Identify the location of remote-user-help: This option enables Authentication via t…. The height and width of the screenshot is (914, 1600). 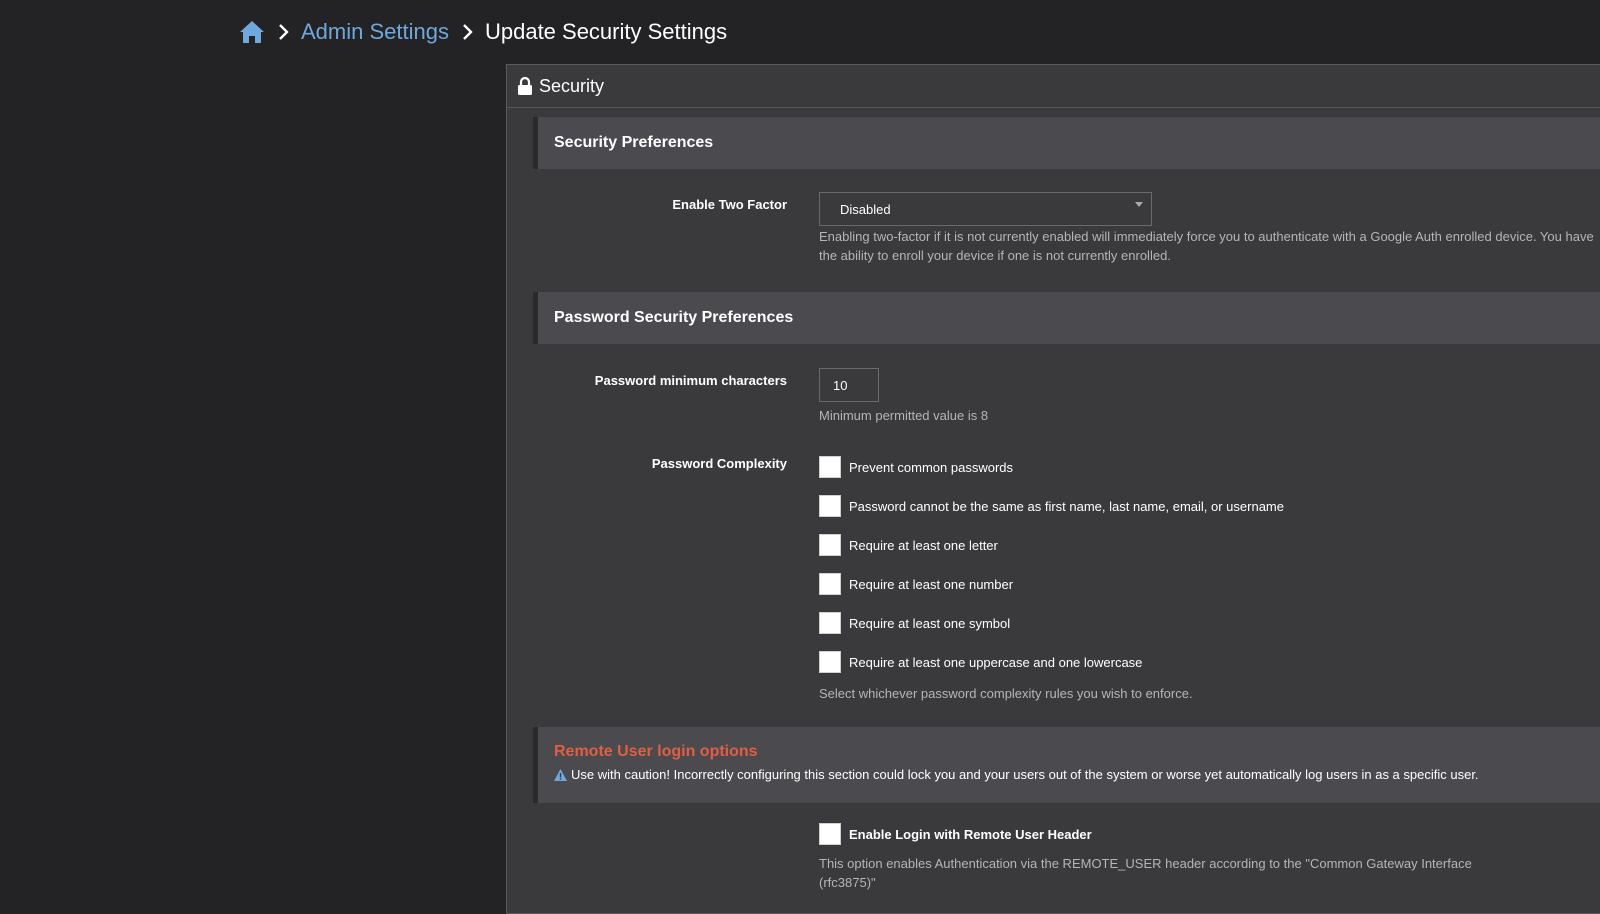
(1145, 873).